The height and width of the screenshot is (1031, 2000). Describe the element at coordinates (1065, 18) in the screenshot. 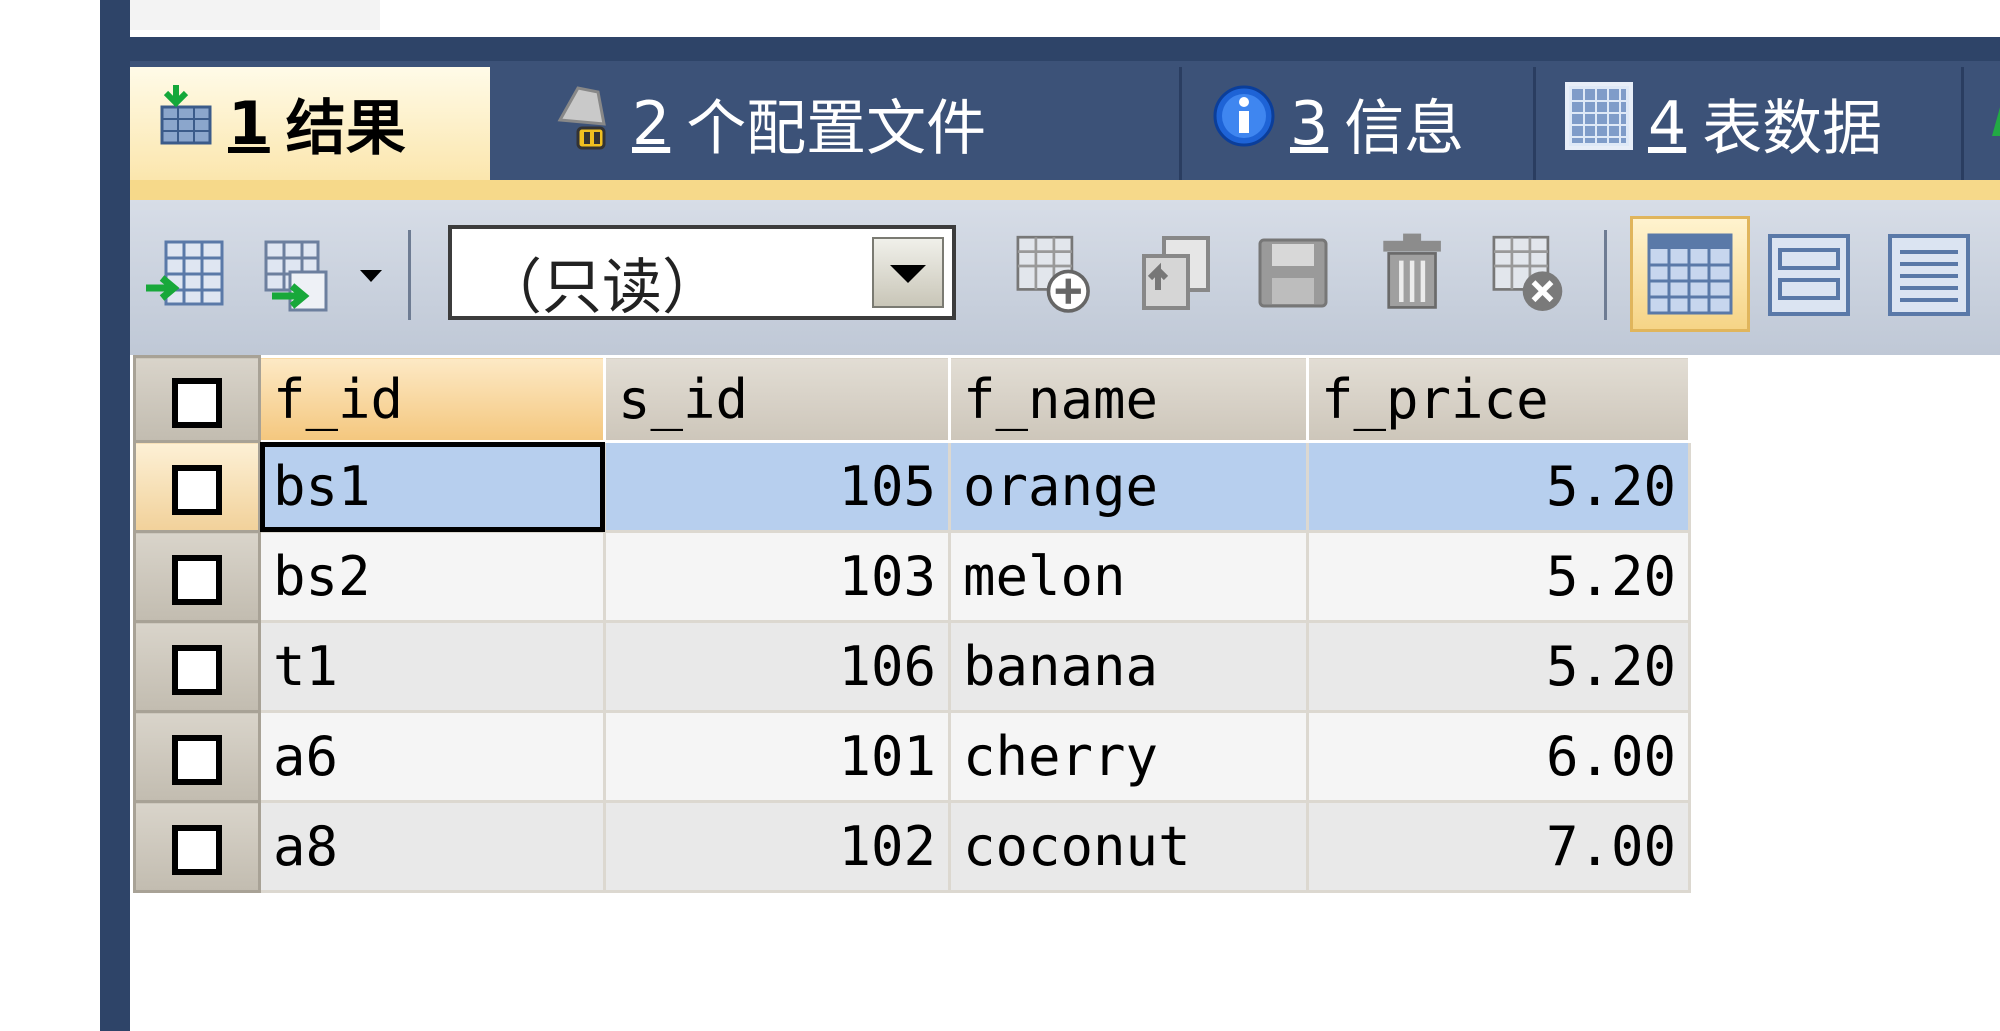

I see `top-strip` at that location.